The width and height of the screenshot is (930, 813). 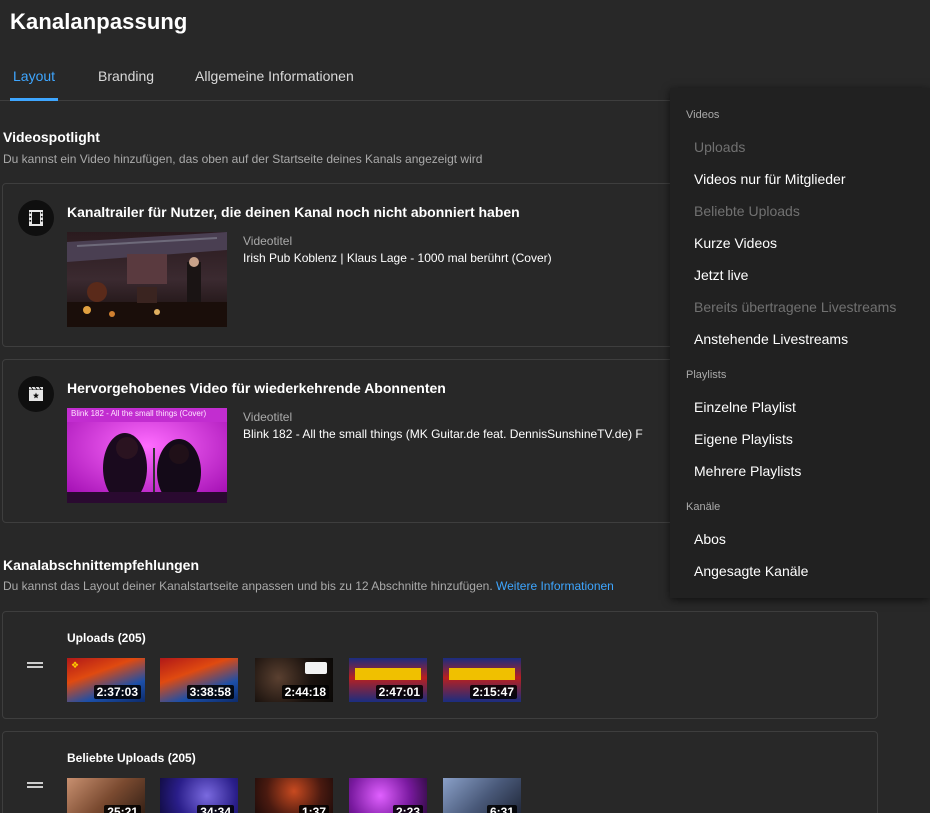 I want to click on page-title: Kanalanpassung, so click(x=99, y=21).